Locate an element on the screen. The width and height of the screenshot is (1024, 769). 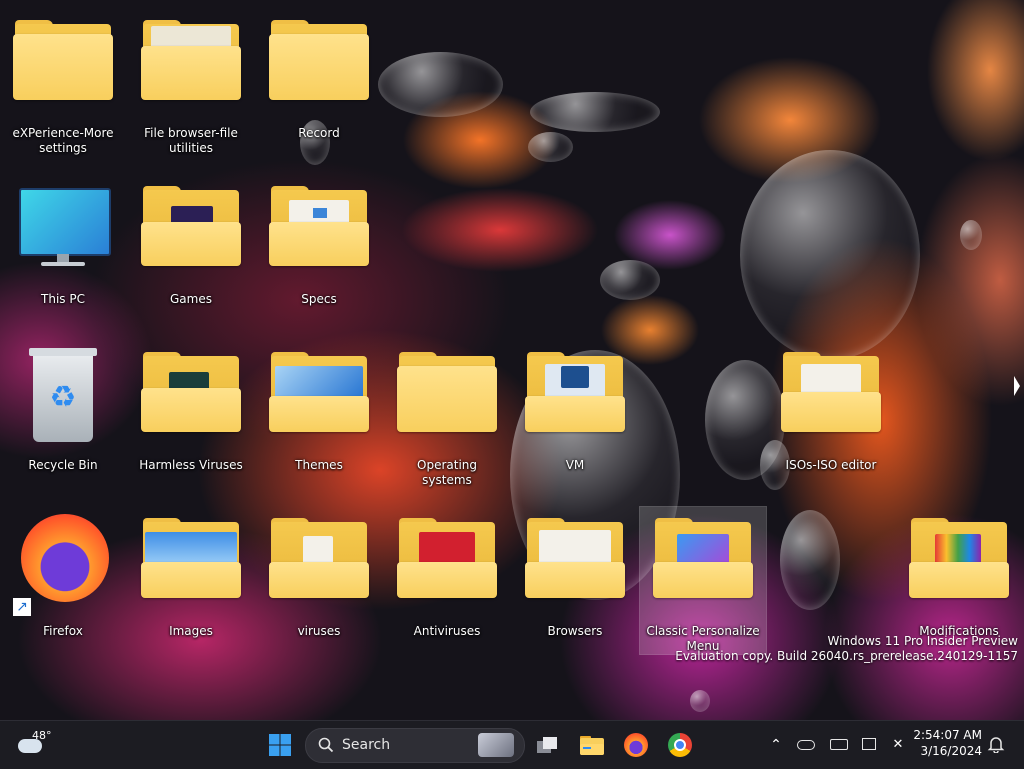
desktop-icon-vm: VM is located at coordinates (575, 412).